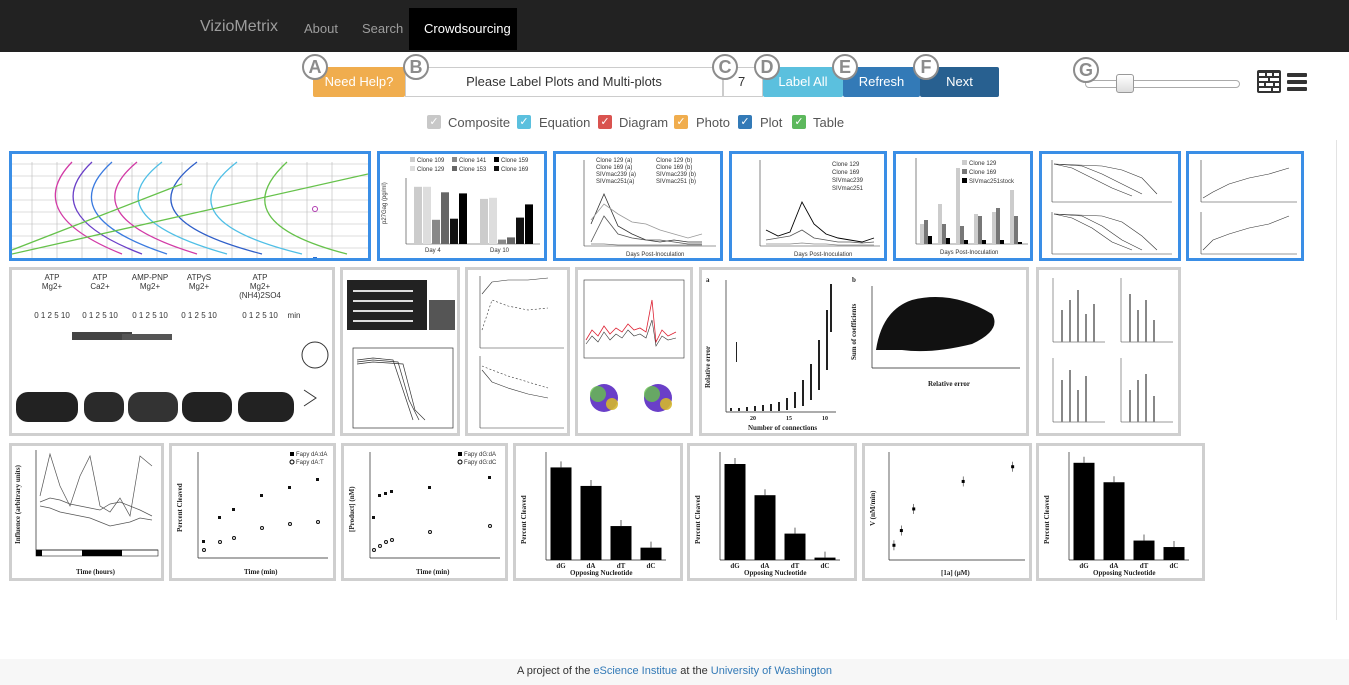 This screenshot has width=1349, height=685. What do you see at coordinates (1125, 83) in the screenshot?
I see `zoom-slider-handle` at bounding box center [1125, 83].